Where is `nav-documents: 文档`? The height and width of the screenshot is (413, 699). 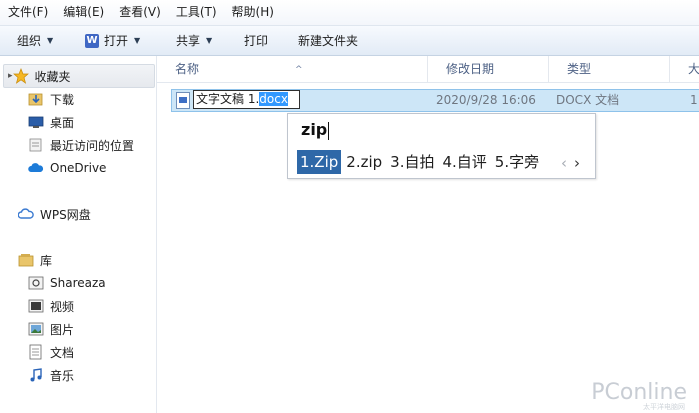
nav-documents: 文档 is located at coordinates (92, 352).